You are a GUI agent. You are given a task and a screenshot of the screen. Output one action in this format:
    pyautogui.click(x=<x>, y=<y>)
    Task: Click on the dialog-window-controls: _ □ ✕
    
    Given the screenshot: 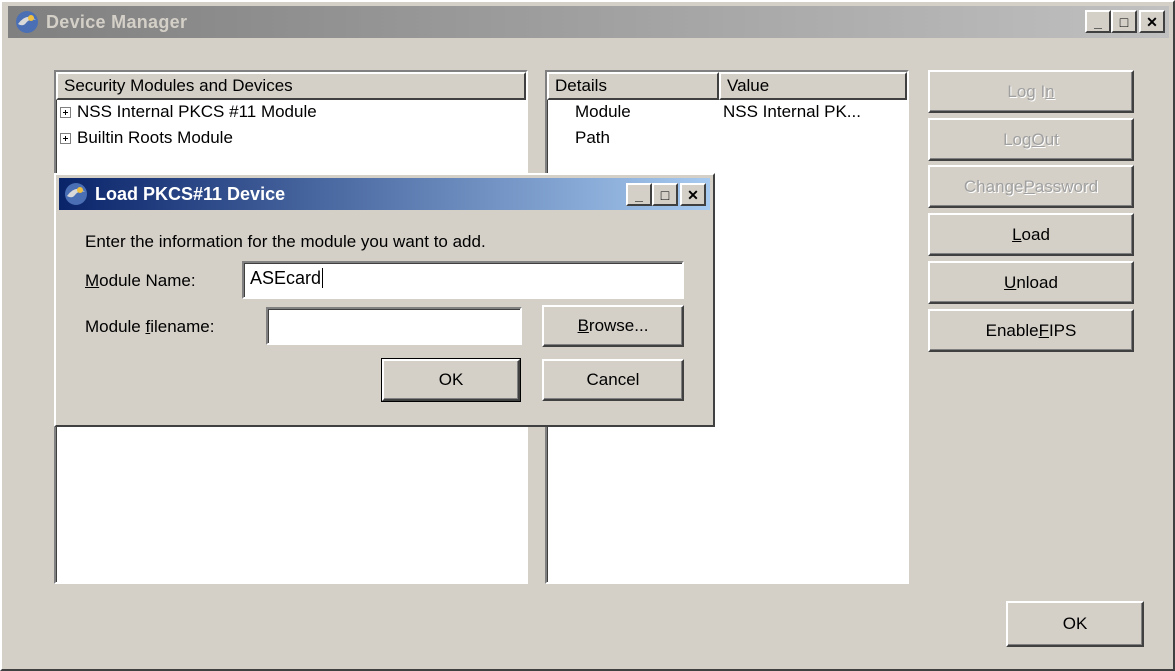 What is the action you would take?
    pyautogui.click(x=666, y=194)
    